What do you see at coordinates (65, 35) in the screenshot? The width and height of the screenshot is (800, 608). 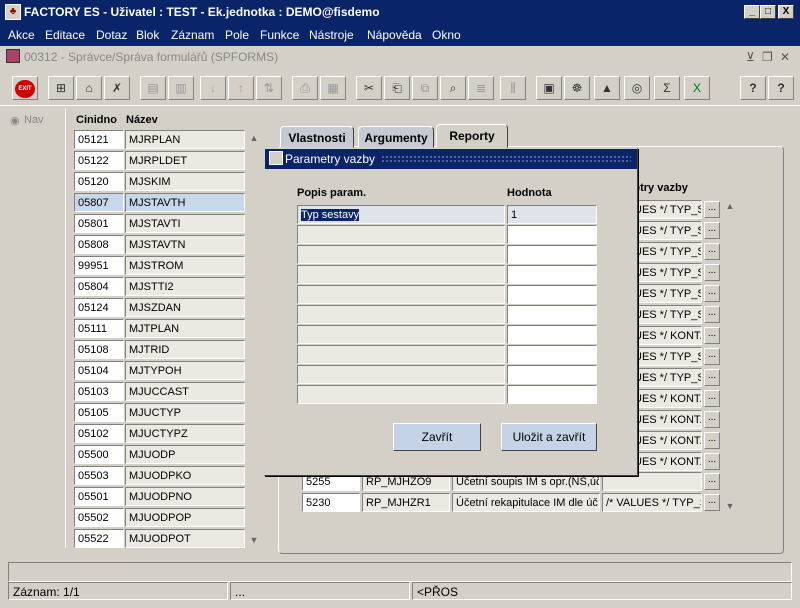 I see `menu-editace: Editace` at bounding box center [65, 35].